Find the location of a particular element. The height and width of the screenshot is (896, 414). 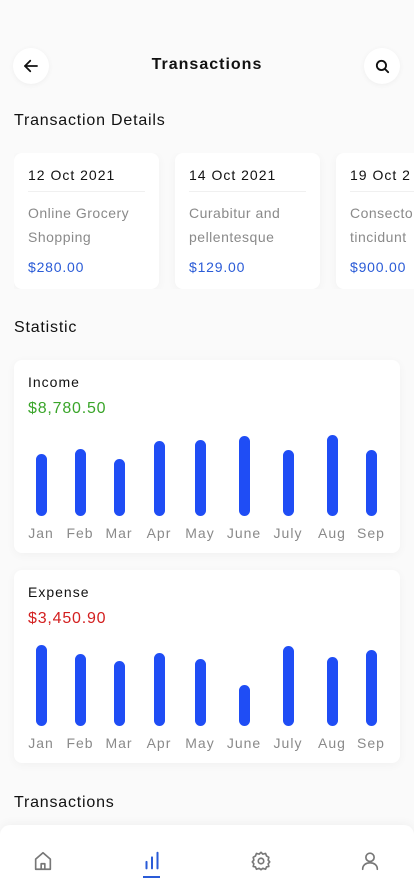

transaction-description: Online Grocery Shopping is located at coordinates (79, 225).